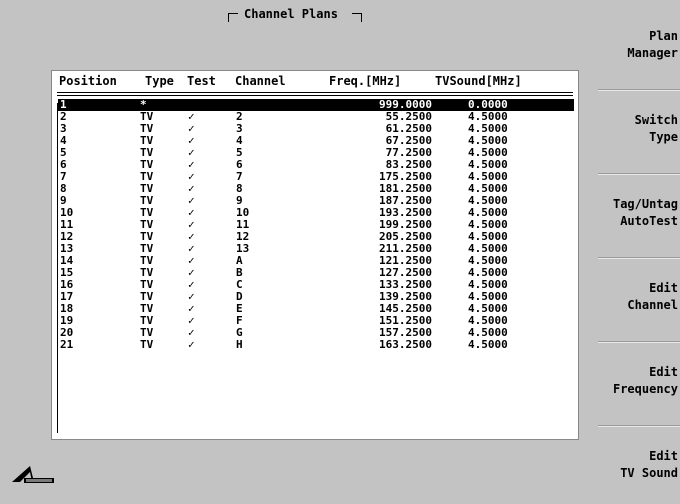  I want to click on table-row: 21 TV ✓ H 163.2500 4.5000, so click(316, 345).